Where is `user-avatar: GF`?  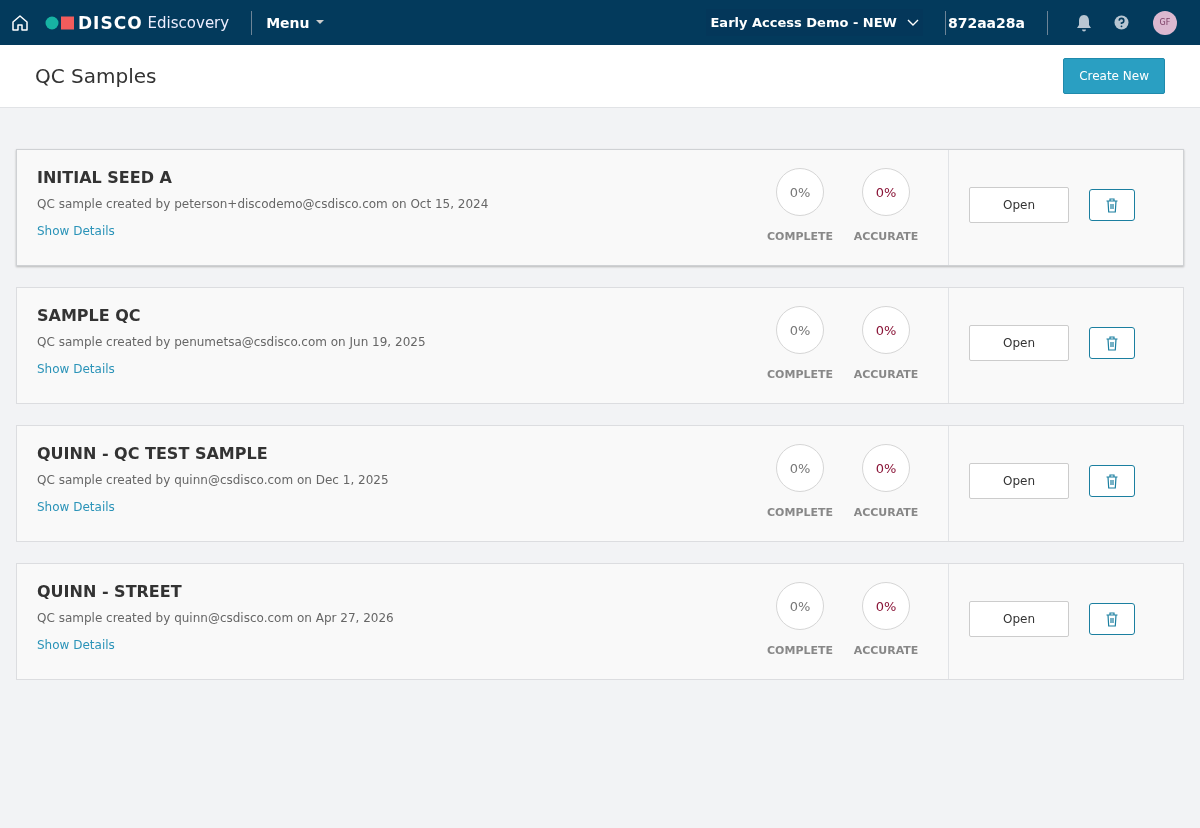 user-avatar: GF is located at coordinates (1165, 22).